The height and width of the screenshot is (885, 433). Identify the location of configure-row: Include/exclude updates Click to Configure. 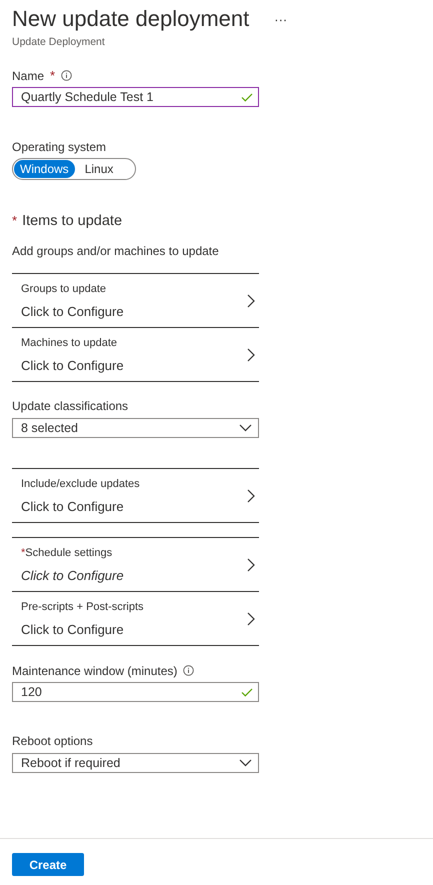
(135, 496).